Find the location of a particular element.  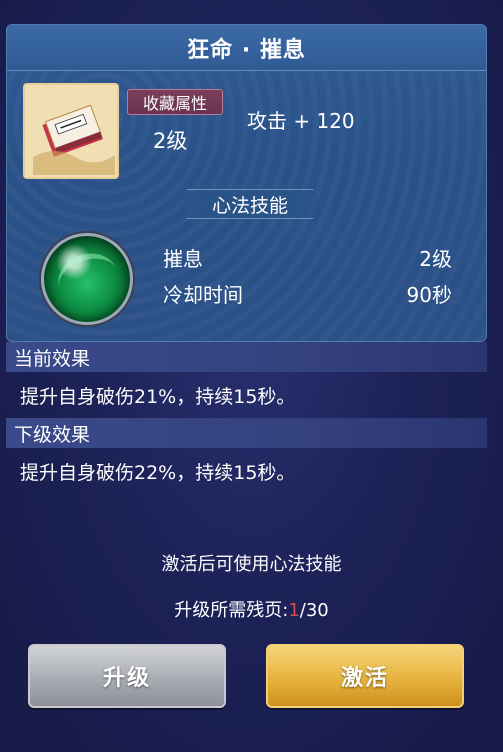

pages-required: 升级所需残页:1/30 is located at coordinates (251, 609).